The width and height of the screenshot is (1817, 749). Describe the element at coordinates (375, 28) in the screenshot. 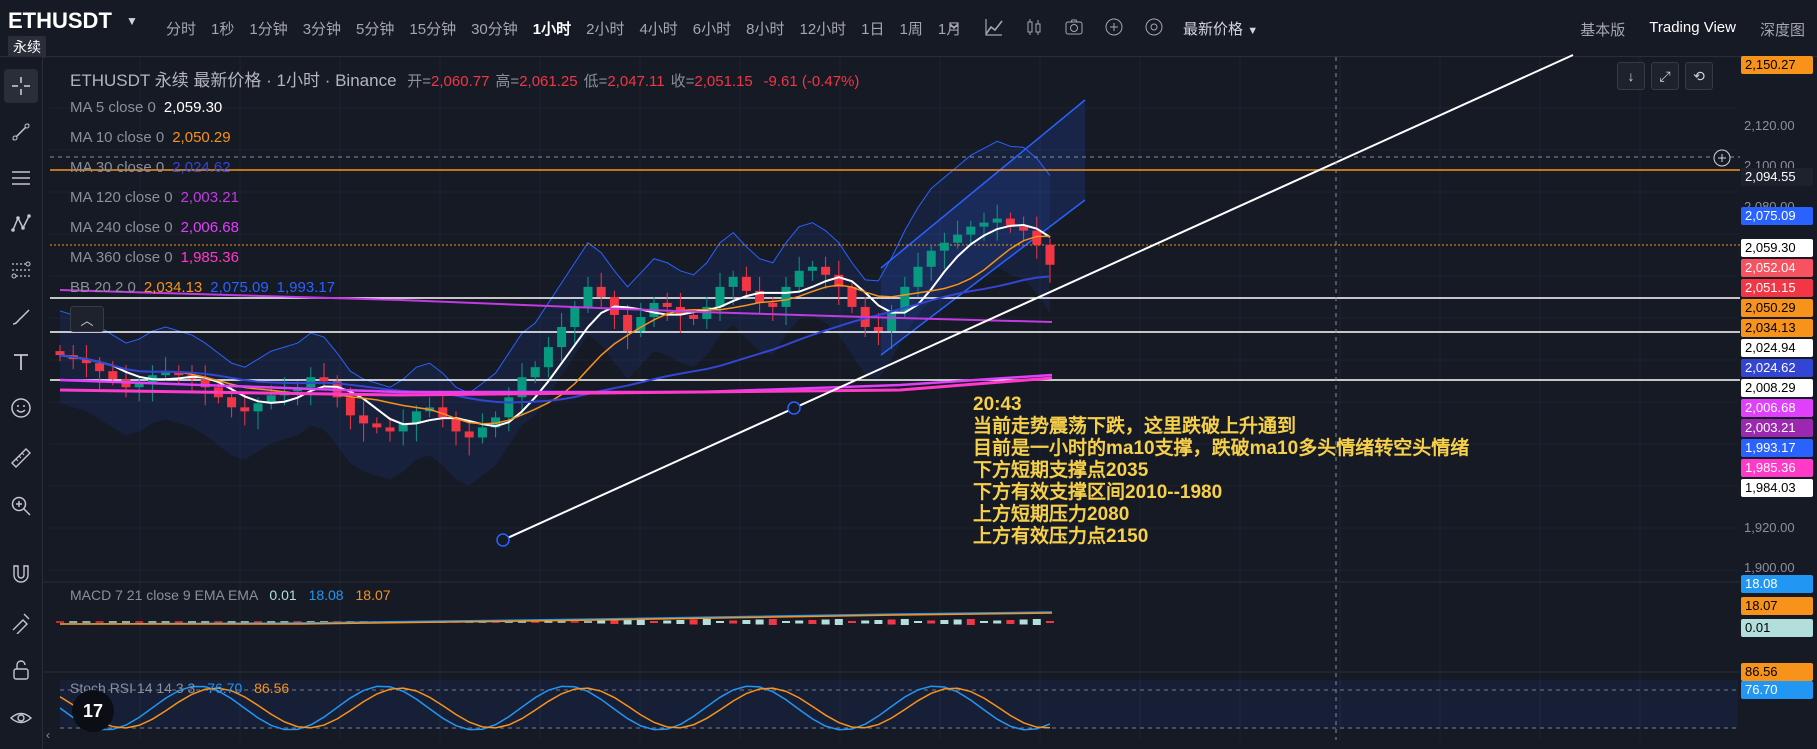

I see `interval-tab-4: 5分钟` at that location.